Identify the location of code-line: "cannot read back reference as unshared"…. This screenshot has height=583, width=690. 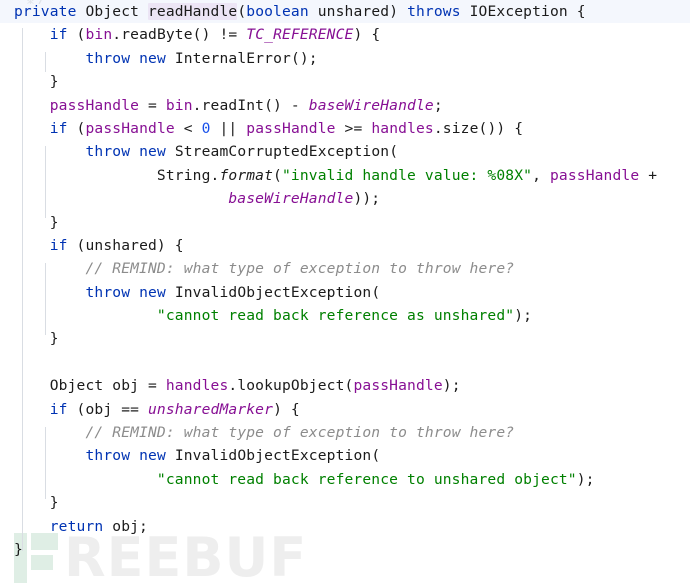
(345, 315).